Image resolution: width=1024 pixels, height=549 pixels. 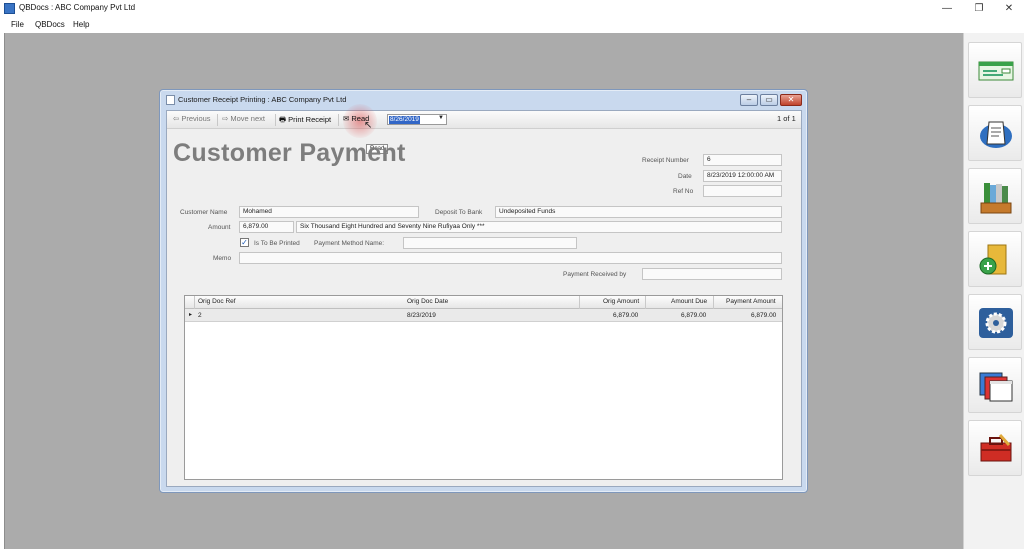 What do you see at coordinates (689, 301) in the screenshot?
I see `column-amount-due: Amount Due` at bounding box center [689, 301].